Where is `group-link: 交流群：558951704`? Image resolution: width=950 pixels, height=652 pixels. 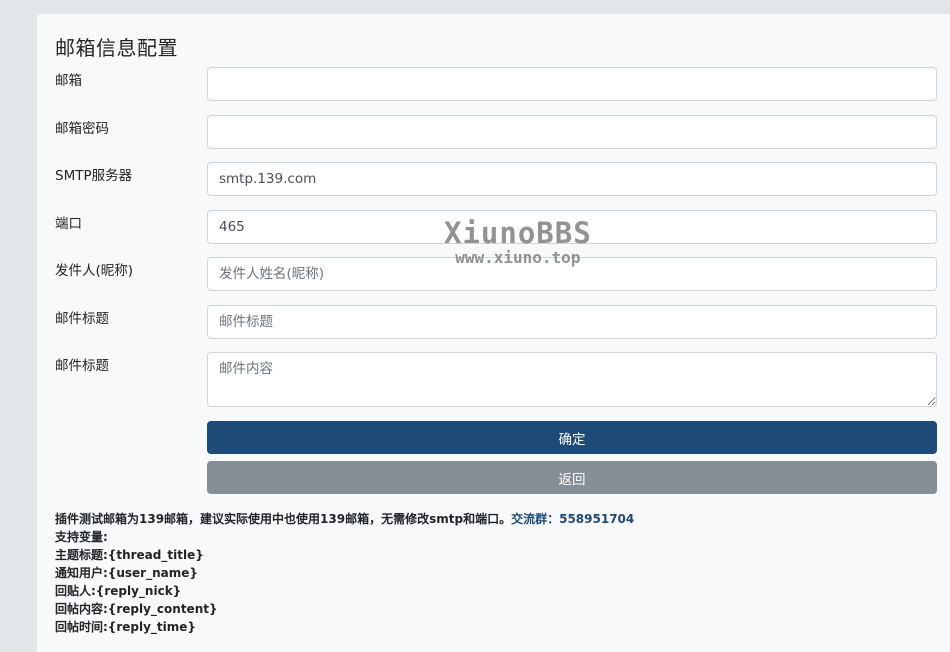 group-link: 交流群：558951704 is located at coordinates (572, 519).